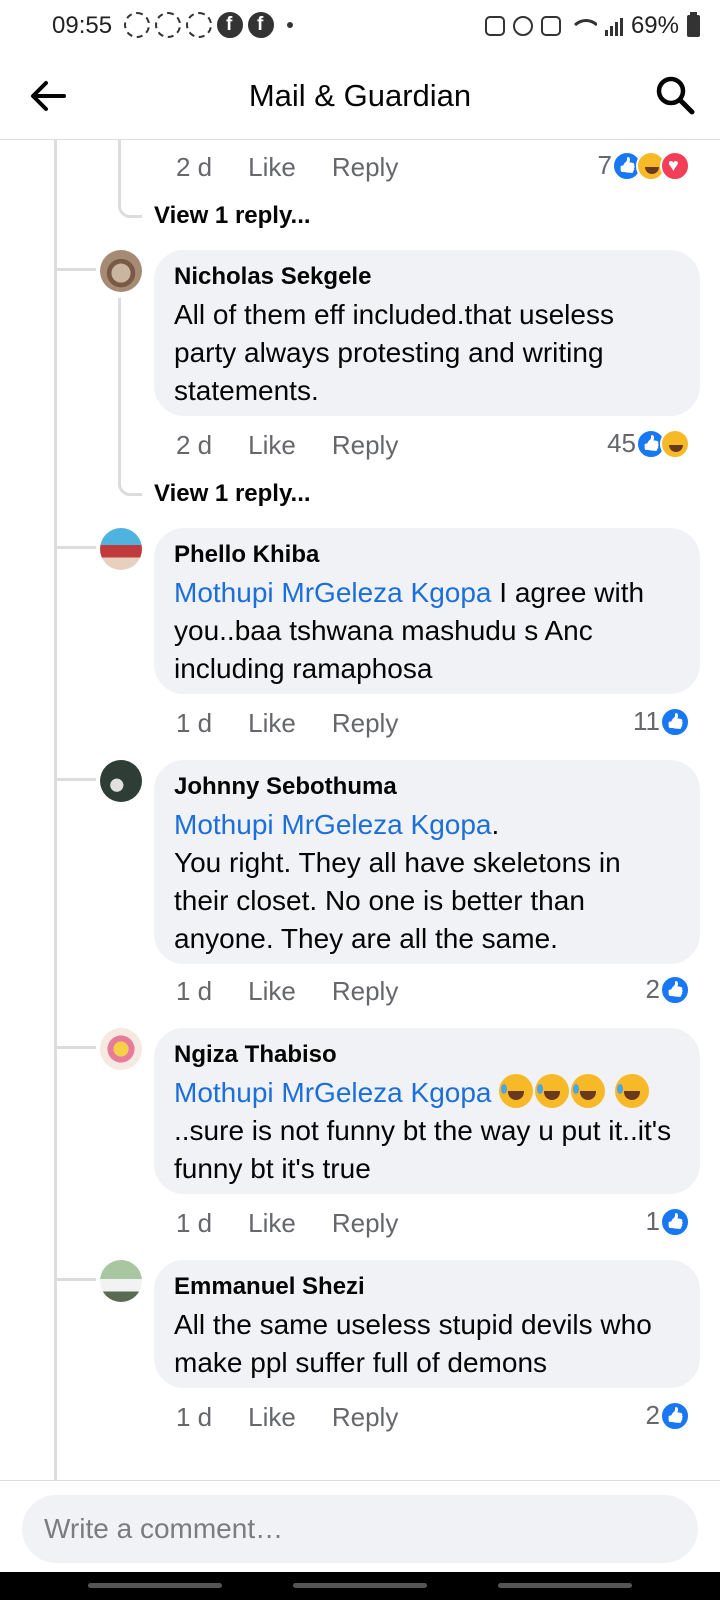 Image resolution: width=720 pixels, height=1600 pixels. Describe the element at coordinates (654, 25) in the screenshot. I see `battery-percent: 69%` at that location.